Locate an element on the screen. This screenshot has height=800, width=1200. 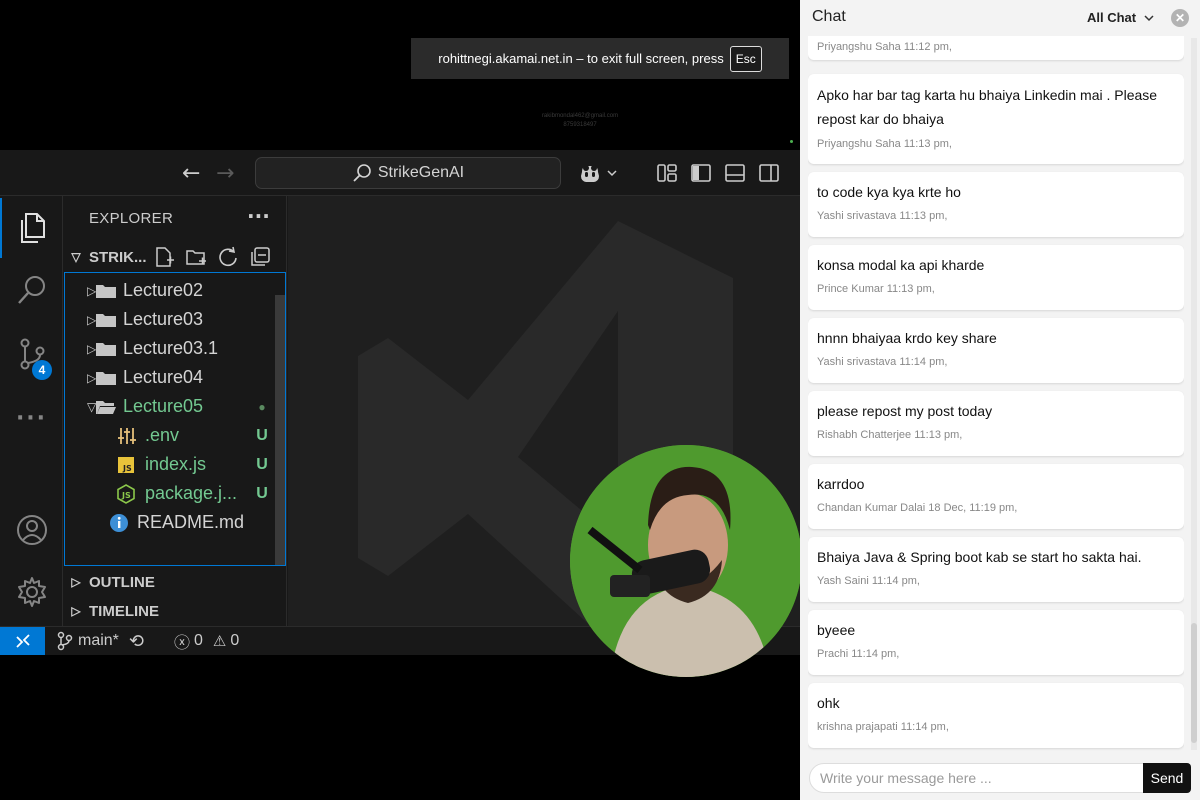
chat-message-text: hnnn bhaiyaa krdo key share is located at coordinates (907, 338).